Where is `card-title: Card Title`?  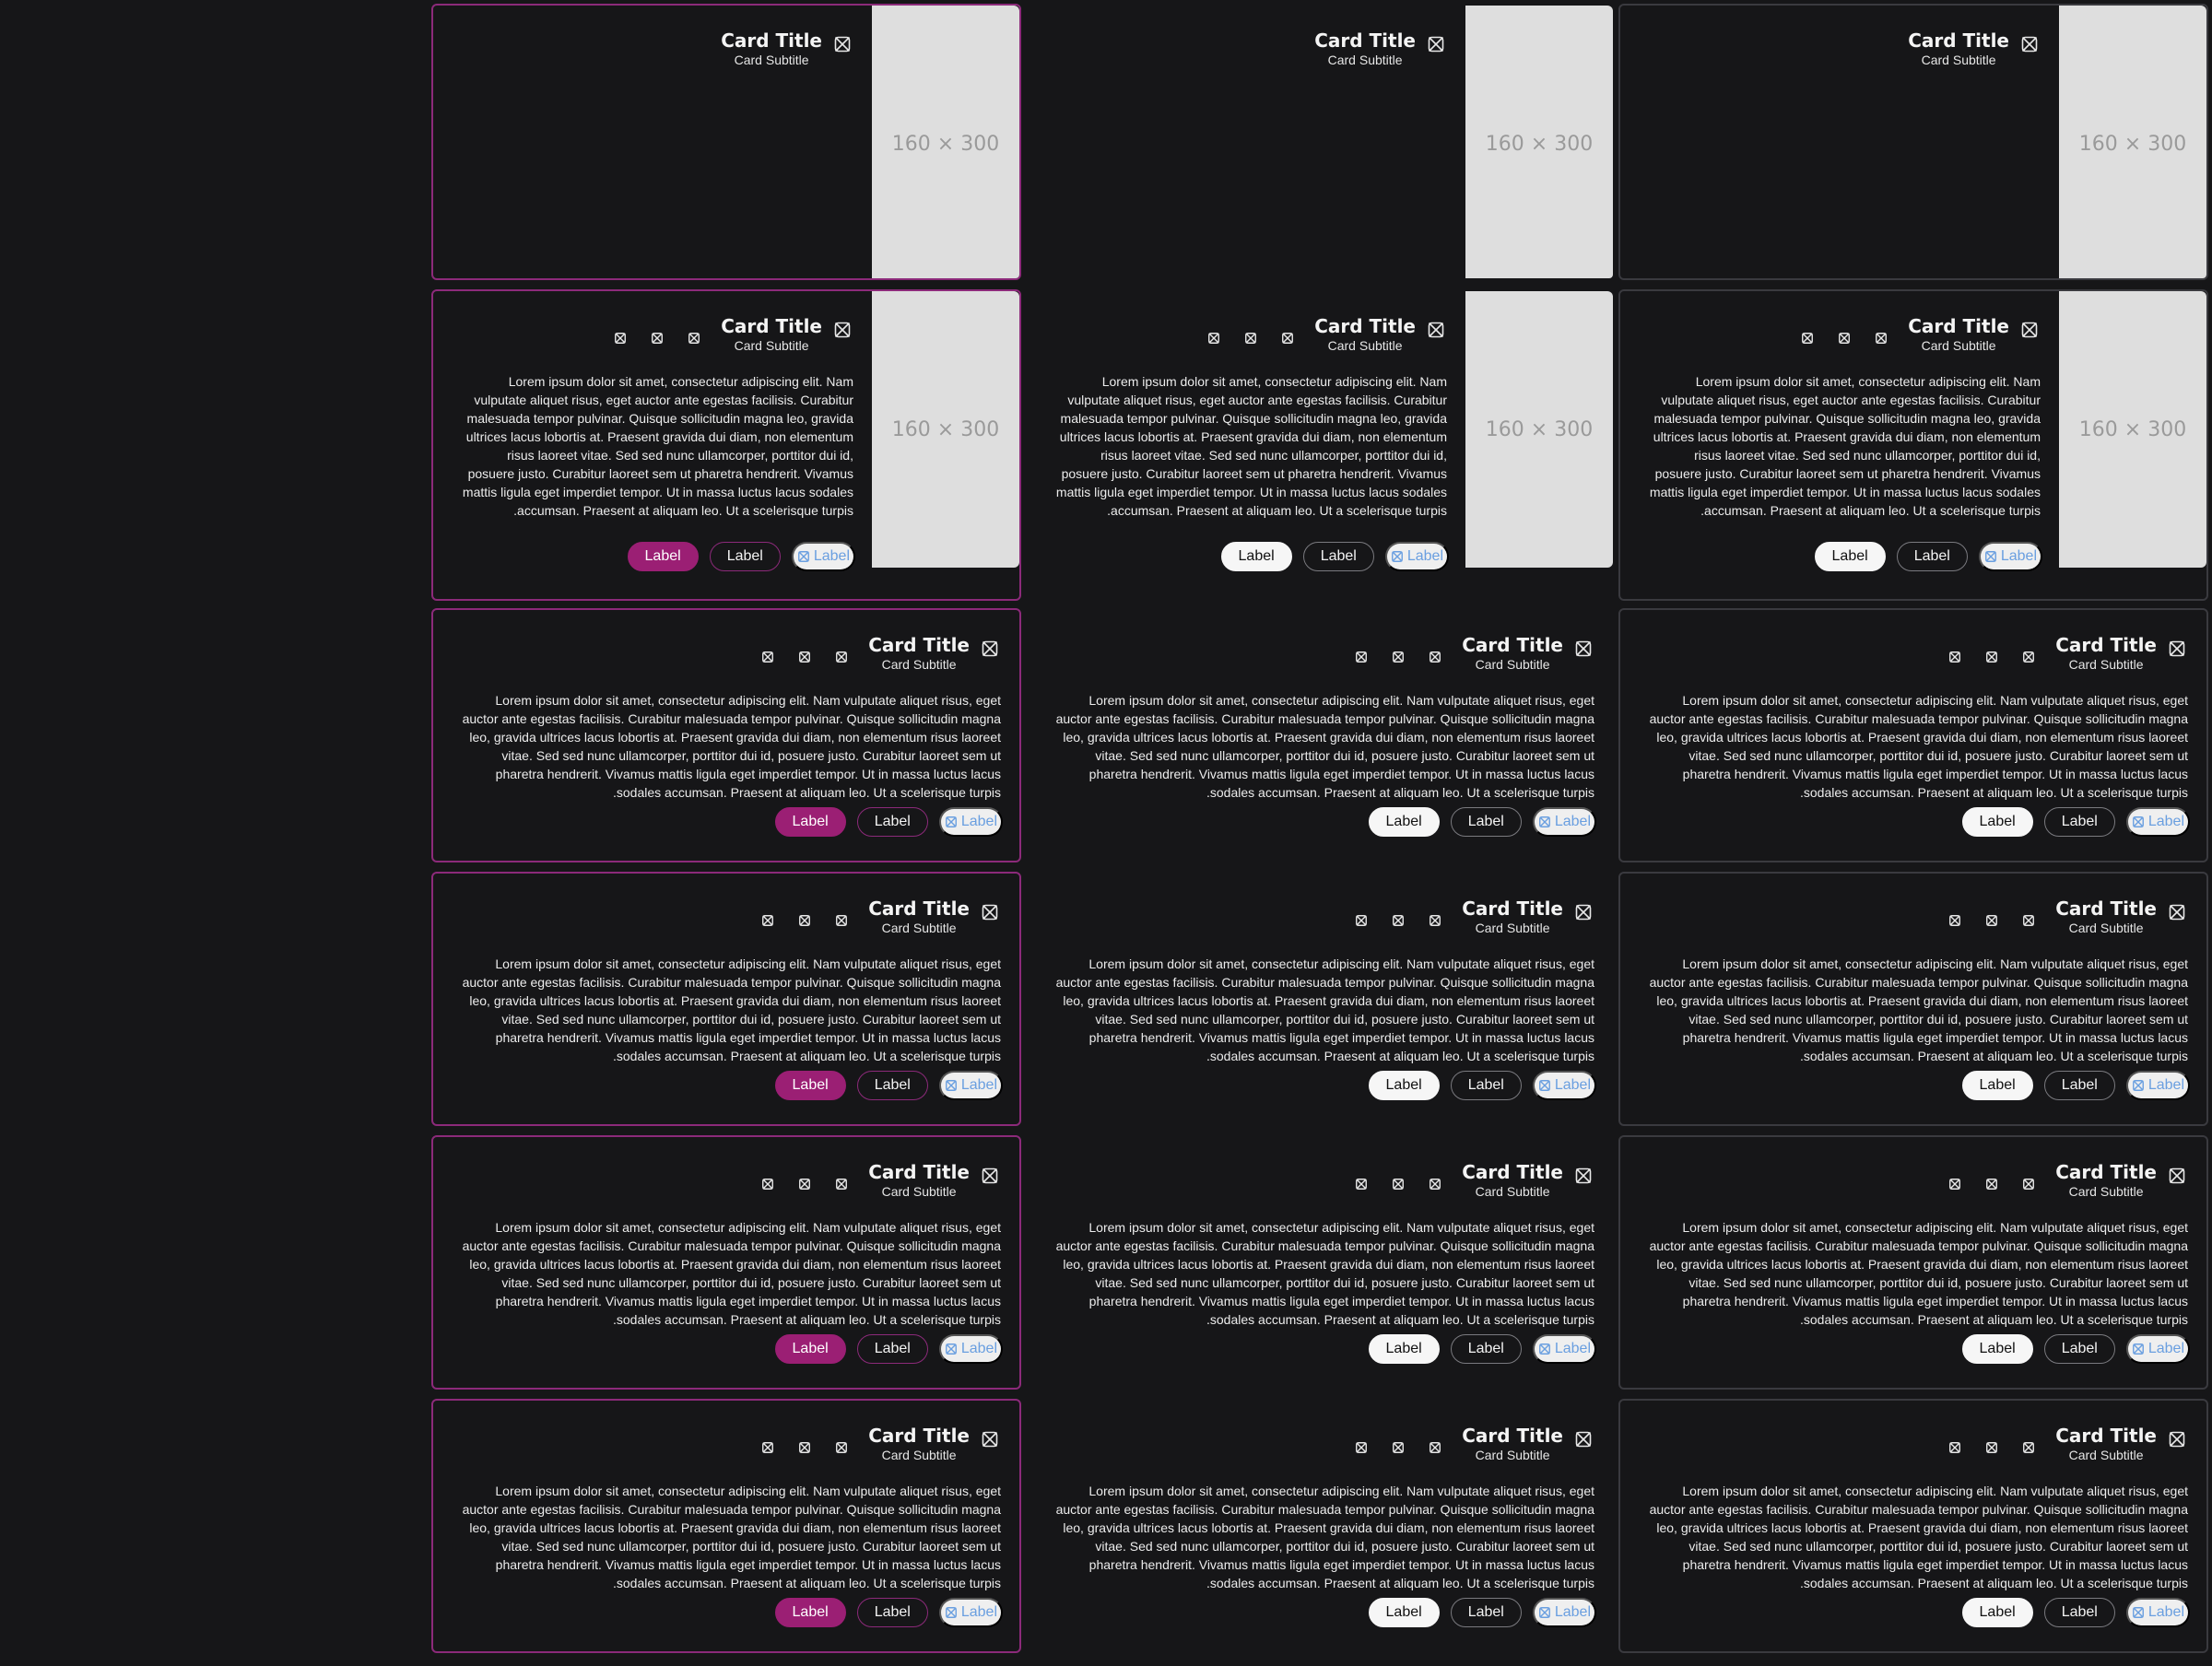
card-title: Card Title is located at coordinates (771, 40).